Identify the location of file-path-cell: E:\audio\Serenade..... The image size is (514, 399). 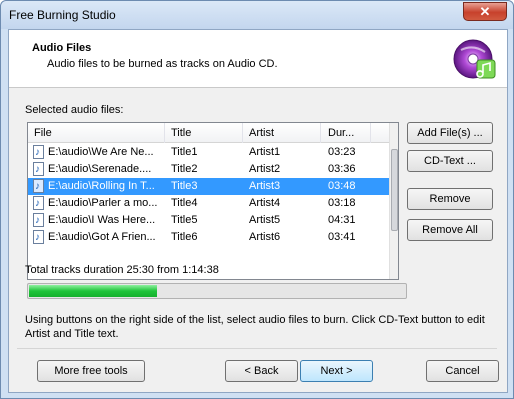
(100, 169).